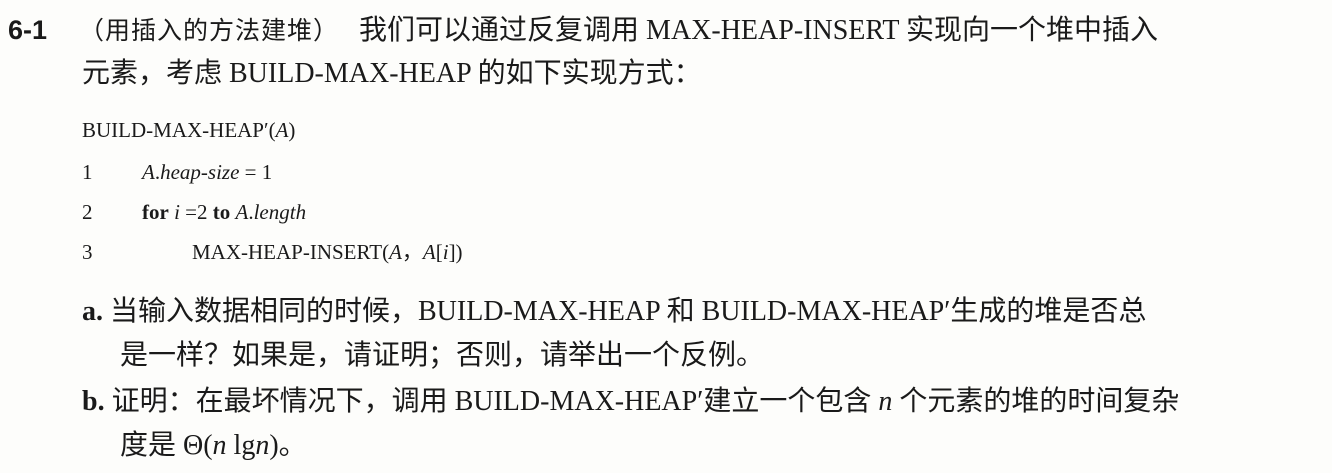 Image resolution: width=1332 pixels, height=473 pixels. I want to click on code-procedure-close: ), so click(292, 130).